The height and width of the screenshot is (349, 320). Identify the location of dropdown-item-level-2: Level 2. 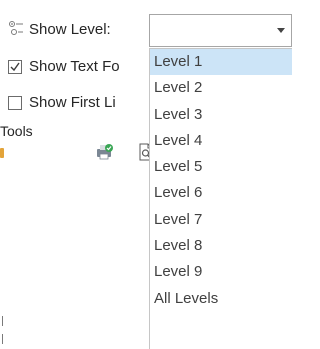
(221, 88).